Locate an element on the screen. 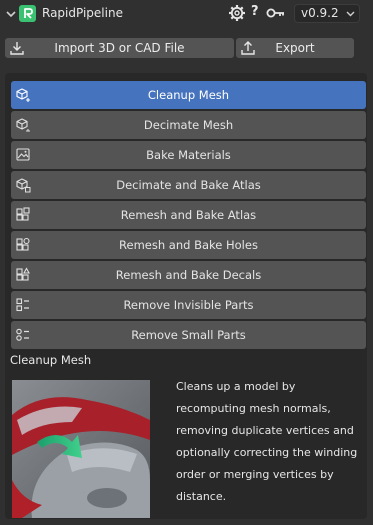  remove-small-icon is located at coordinates (22, 334).